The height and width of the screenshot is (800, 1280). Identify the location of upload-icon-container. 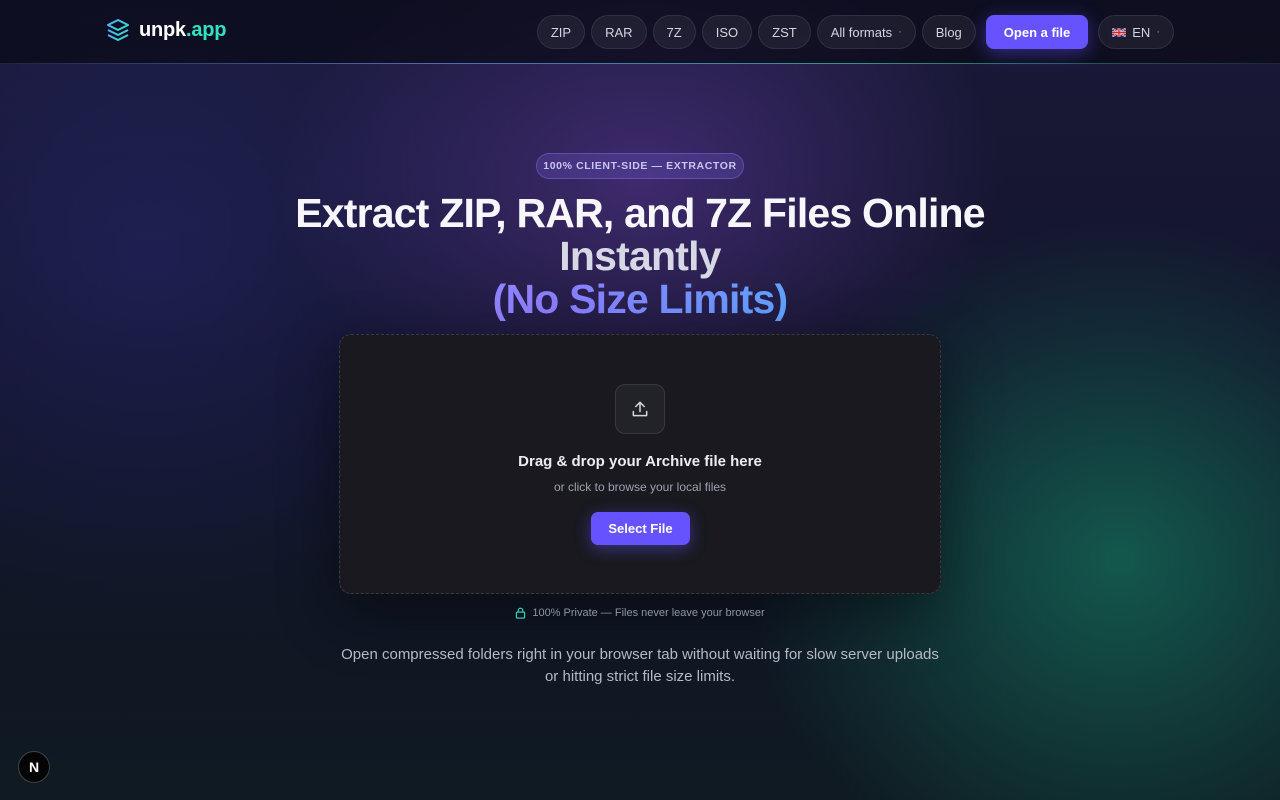
(640, 409).